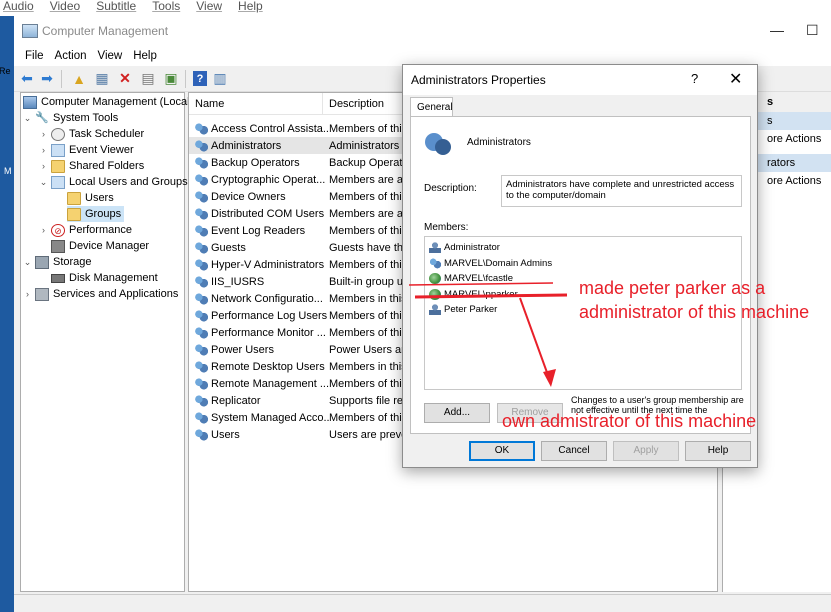 Image resolution: width=831 pixels, height=612 pixels. What do you see at coordinates (369, 213) in the screenshot?
I see `group-description: Members are allo` at bounding box center [369, 213].